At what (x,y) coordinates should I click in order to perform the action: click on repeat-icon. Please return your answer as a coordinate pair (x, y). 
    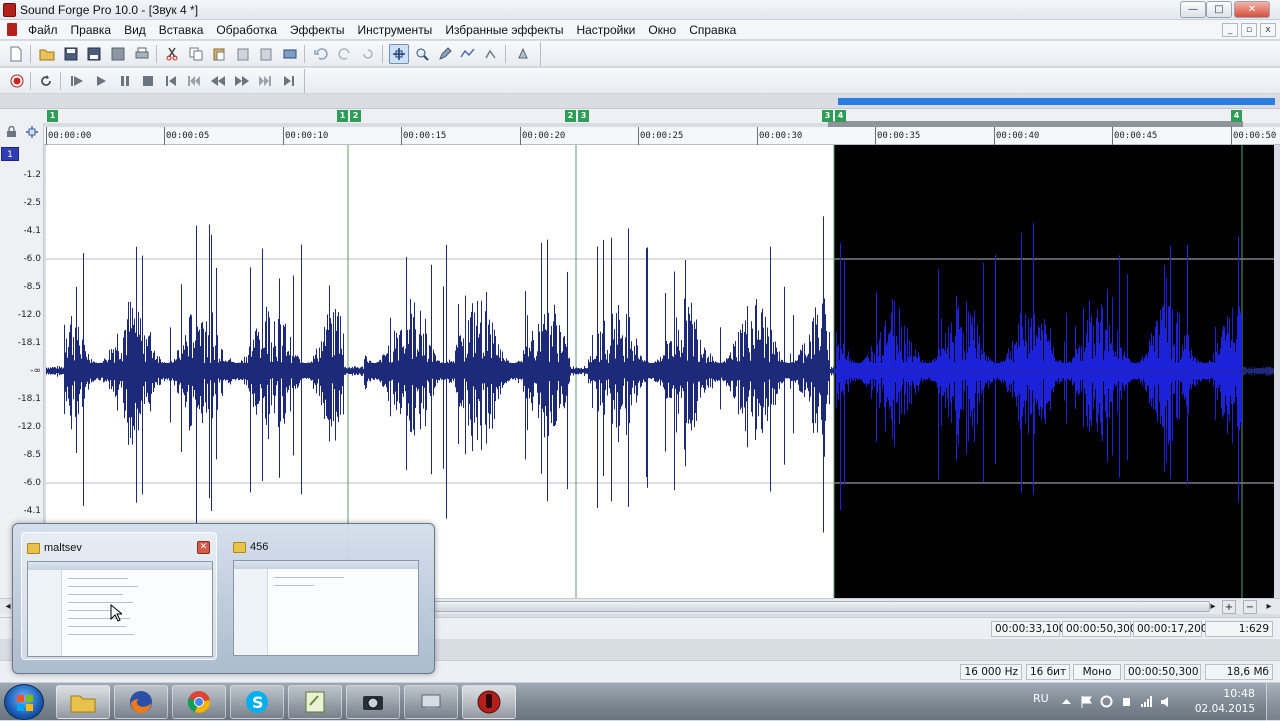
    Looking at the image, I should click on (368, 54).